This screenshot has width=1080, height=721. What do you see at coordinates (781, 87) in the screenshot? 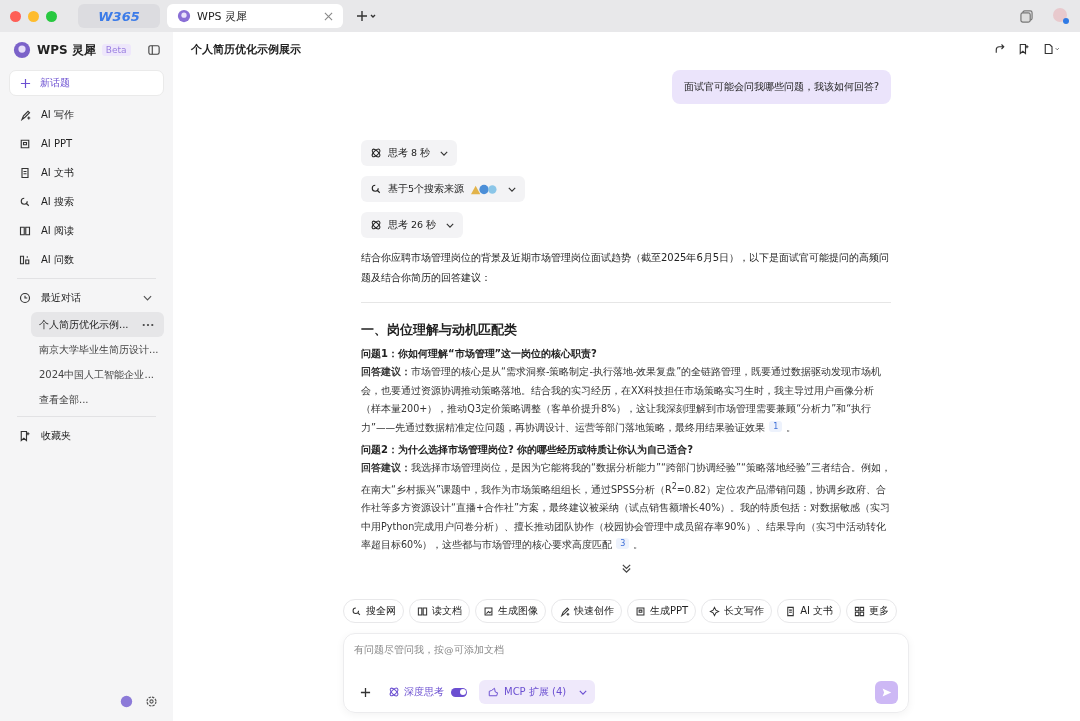
I see `user-message: 面试官可能会问我哪些问题，我该如何回答?` at bounding box center [781, 87].